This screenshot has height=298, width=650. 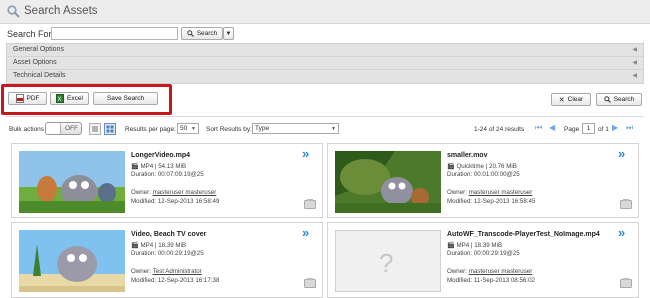 What do you see at coordinates (27, 129) in the screenshot?
I see `bulk-actions-label: Bulk actions` at bounding box center [27, 129].